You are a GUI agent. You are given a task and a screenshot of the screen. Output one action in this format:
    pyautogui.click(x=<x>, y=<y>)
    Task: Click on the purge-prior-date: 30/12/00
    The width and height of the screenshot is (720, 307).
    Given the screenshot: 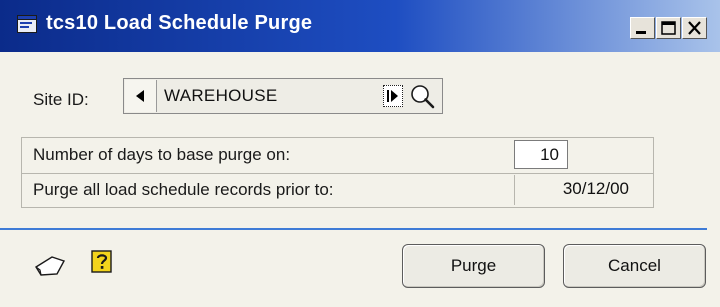 What is the action you would take?
    pyautogui.click(x=582, y=190)
    